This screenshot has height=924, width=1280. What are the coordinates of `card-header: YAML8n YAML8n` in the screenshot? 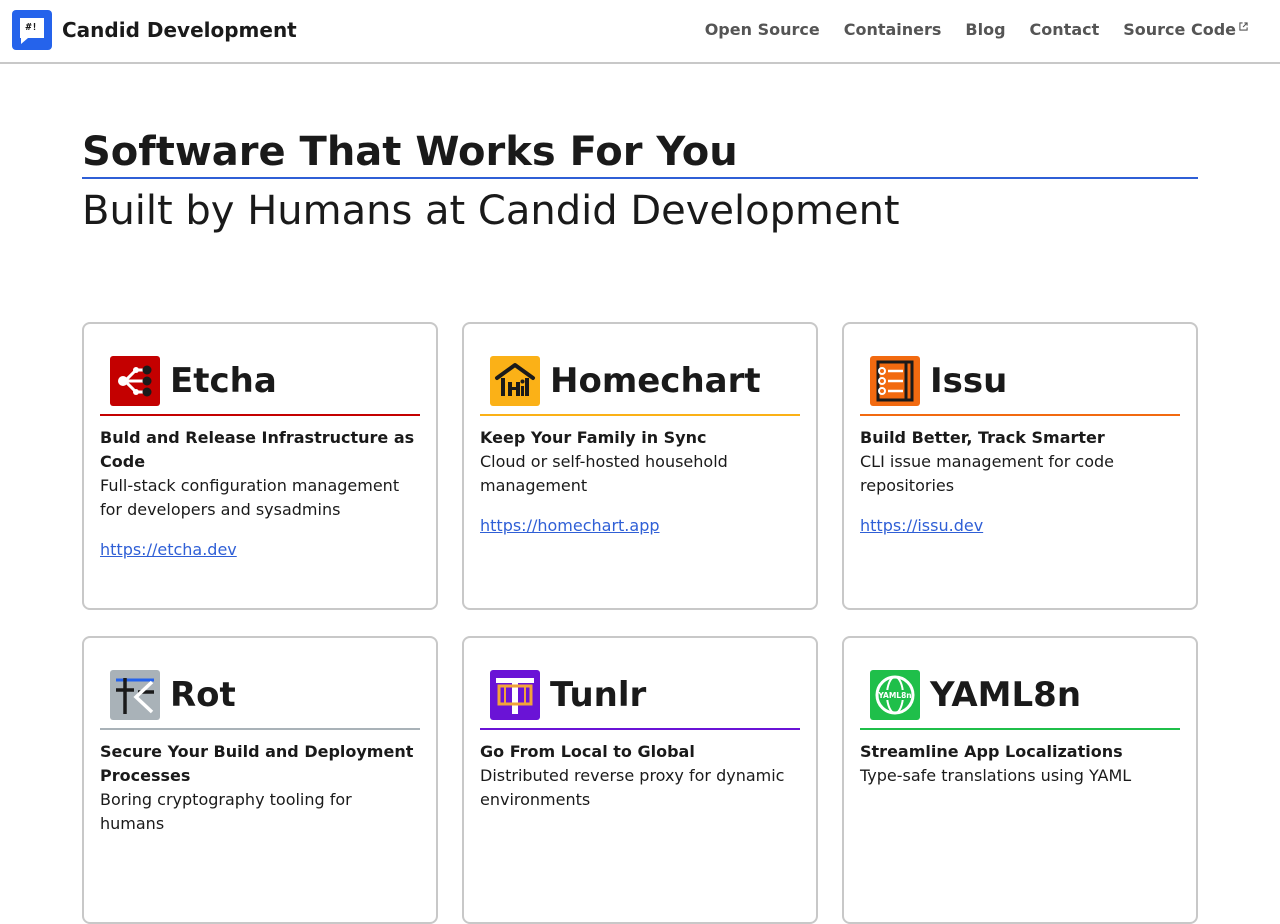 It's located at (1020, 700).